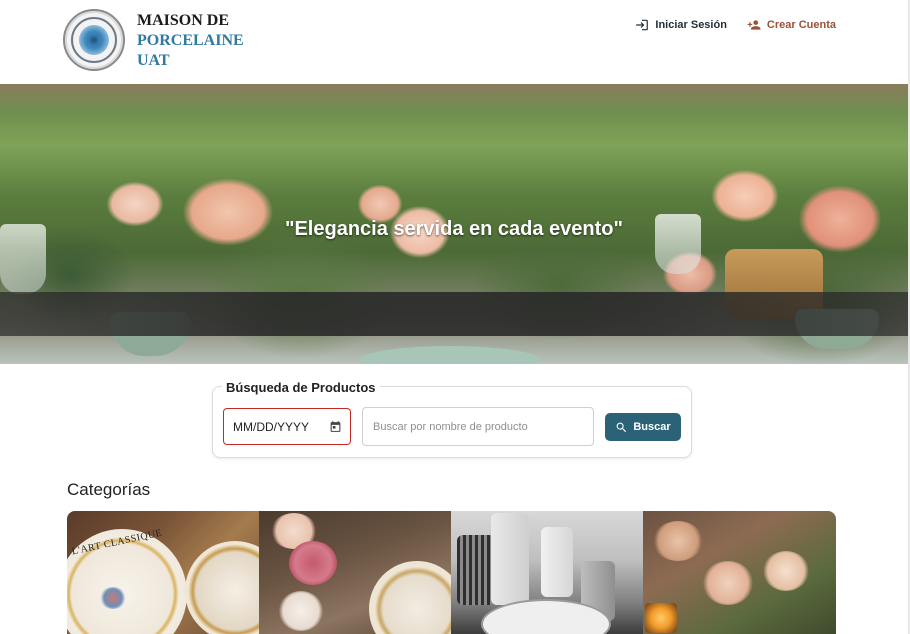 This screenshot has width=910, height=634. I want to click on category-tile-classic: L'ART CLASSIQUE, so click(163, 572).